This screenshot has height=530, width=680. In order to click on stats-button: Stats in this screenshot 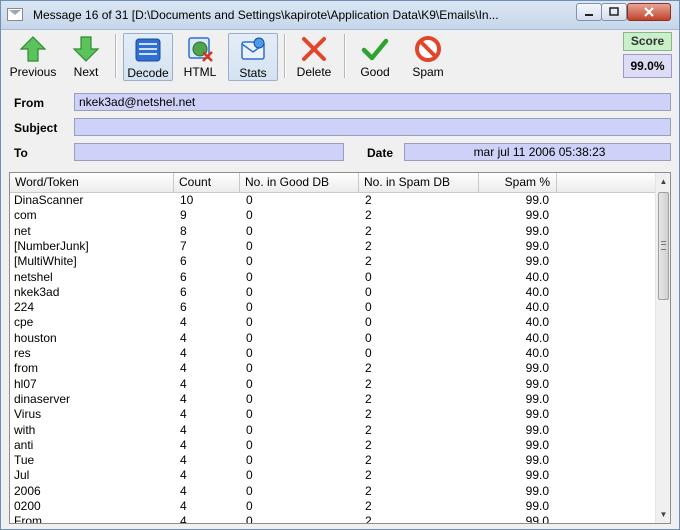, I will do `click(253, 57)`.